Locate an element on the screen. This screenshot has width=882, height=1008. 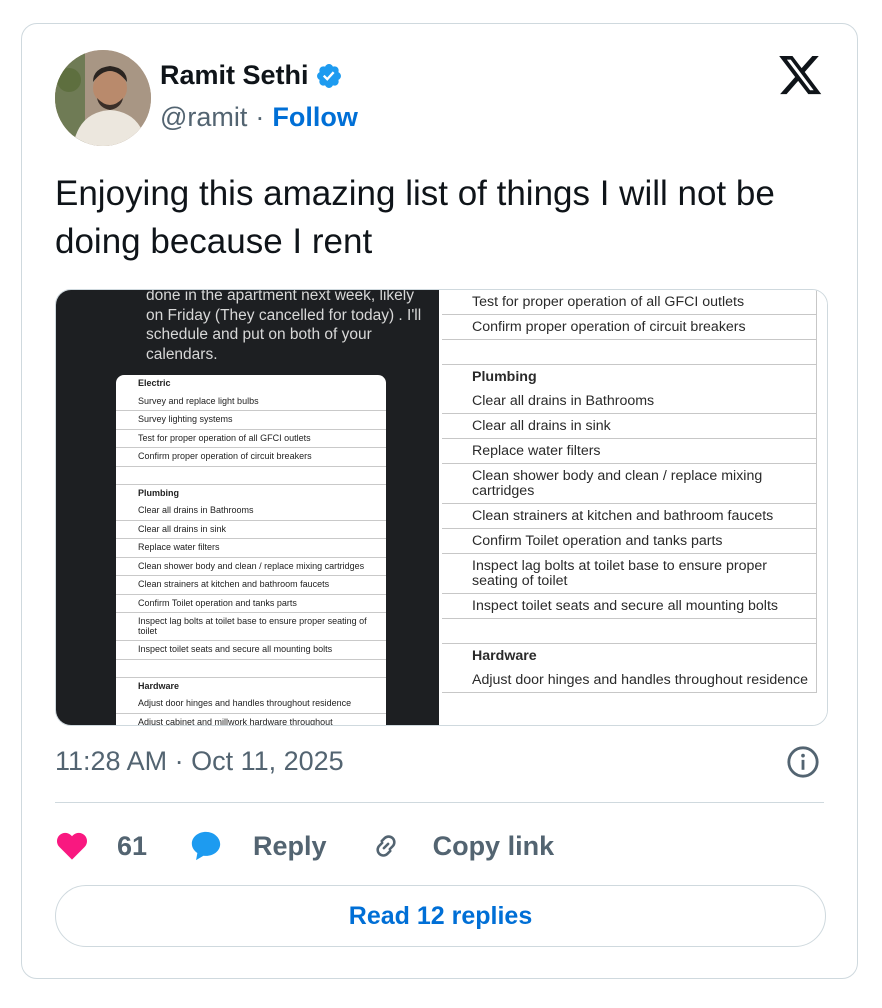
author-handle-row: @ramit · Follow is located at coordinates (259, 117).